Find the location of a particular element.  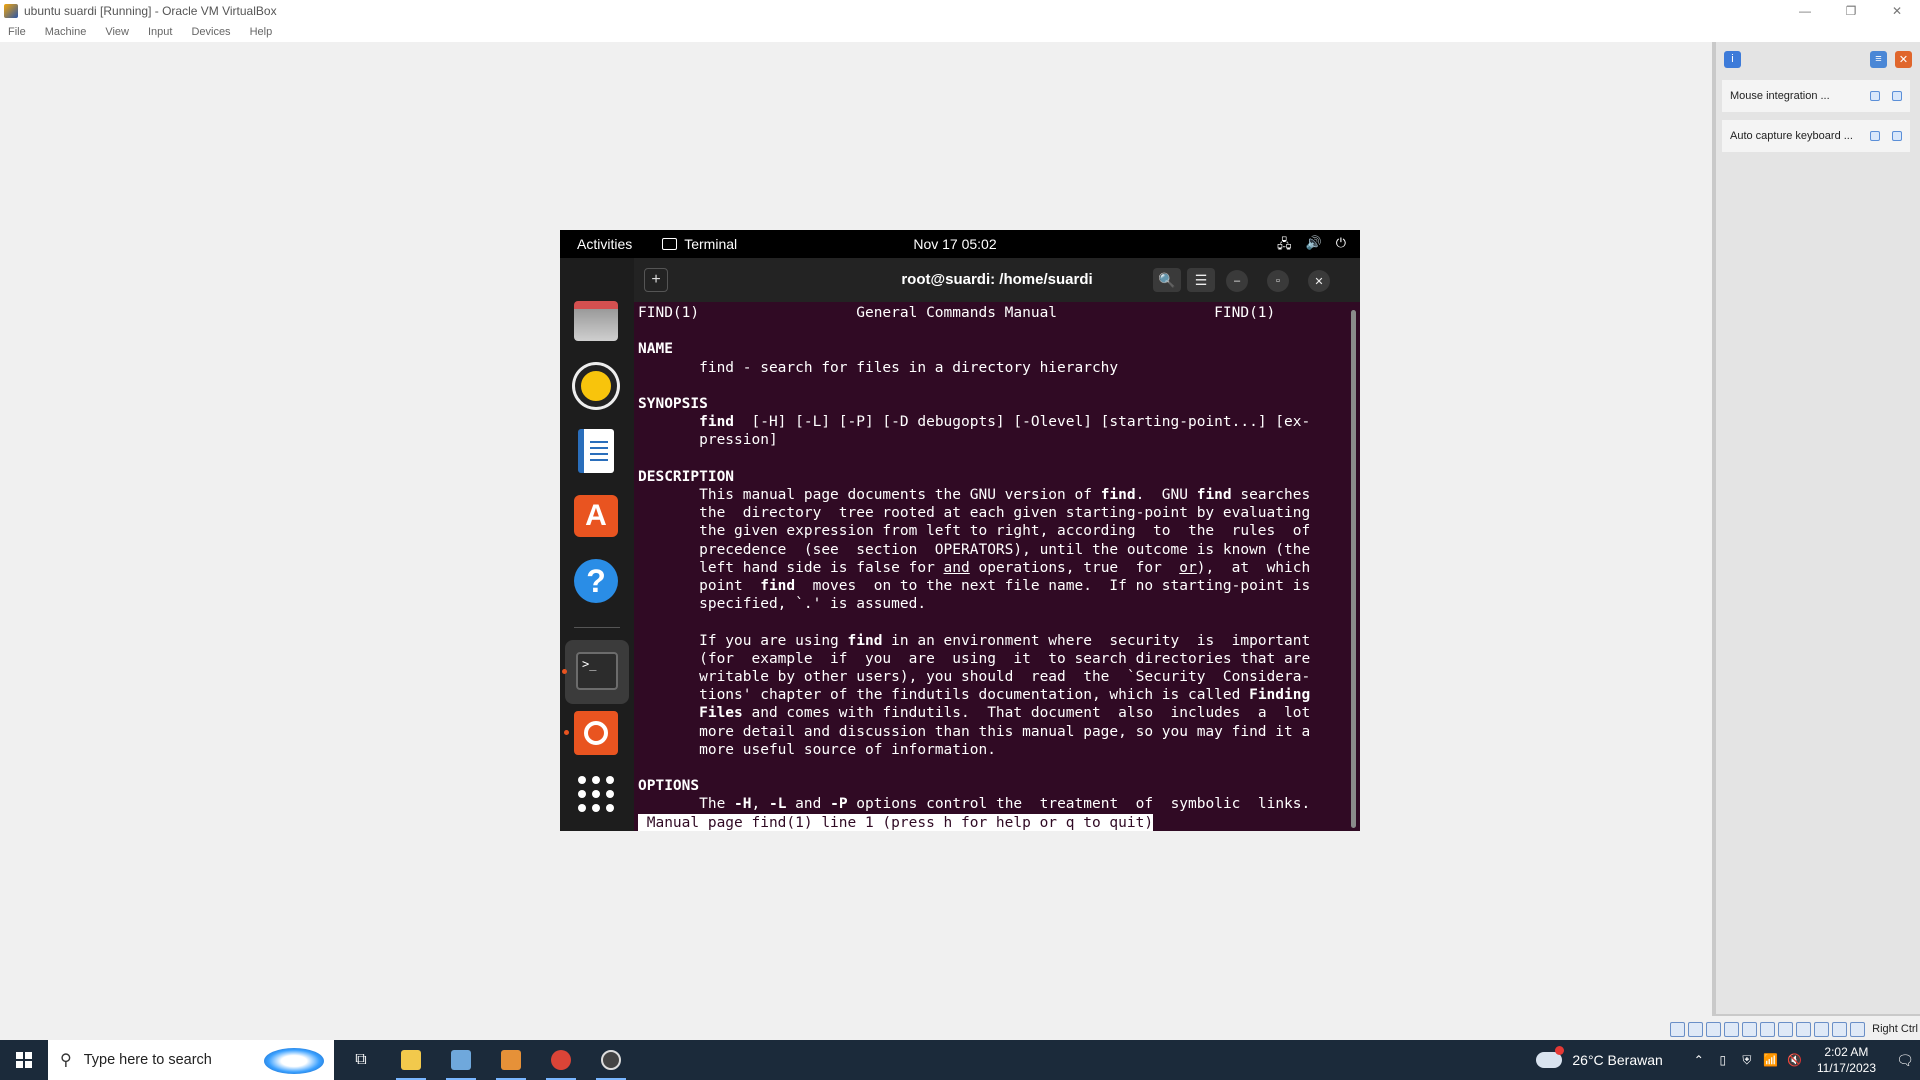

menu-file: File is located at coordinates (17, 32).